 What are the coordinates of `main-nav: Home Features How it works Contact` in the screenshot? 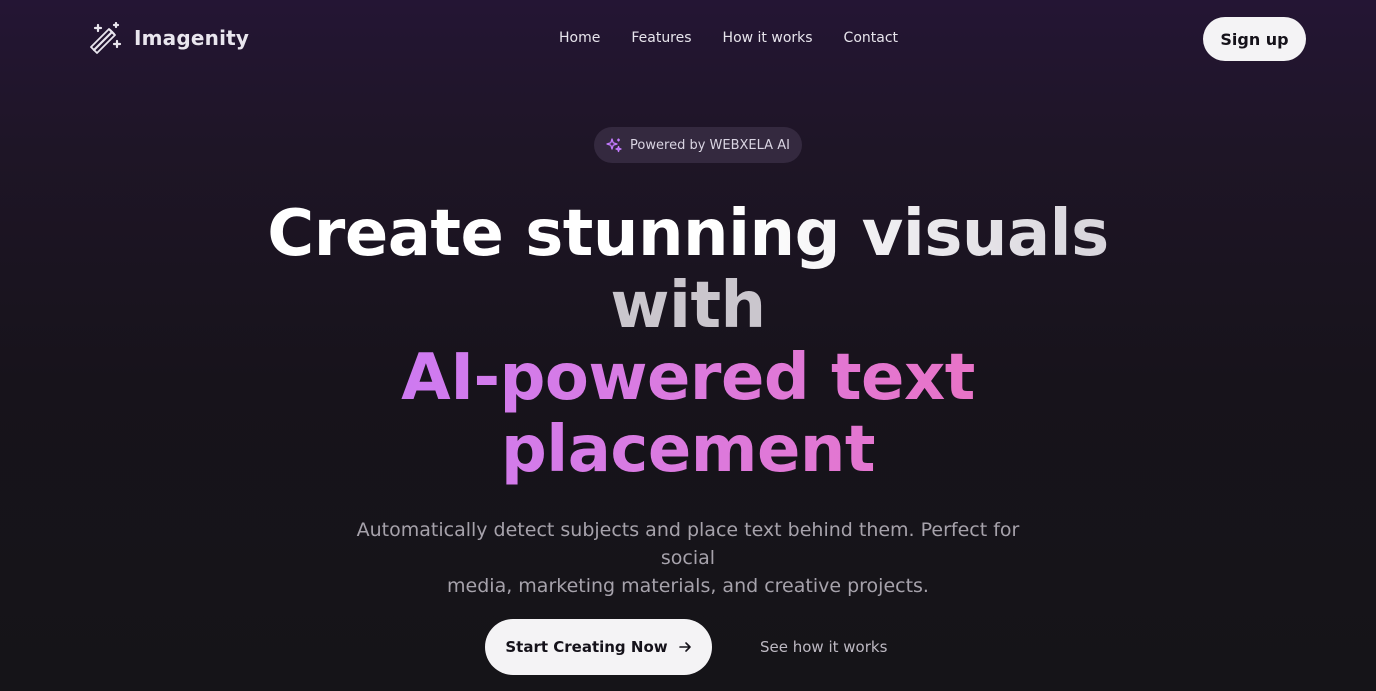 It's located at (744, 38).